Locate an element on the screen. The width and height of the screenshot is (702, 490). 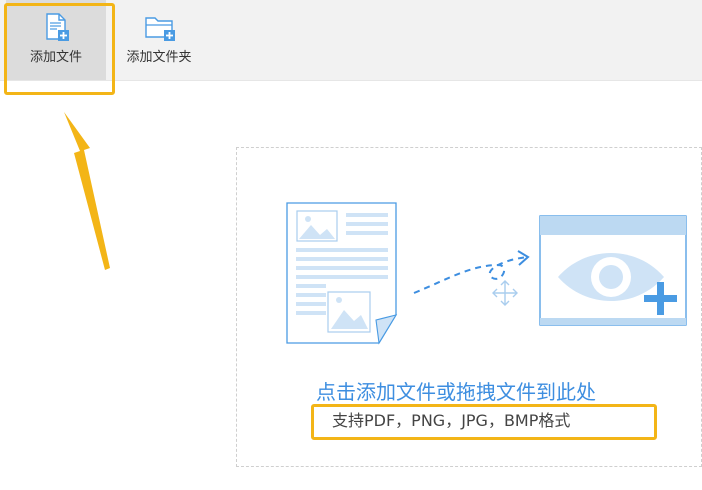
add-file-icon is located at coordinates (56, 27).